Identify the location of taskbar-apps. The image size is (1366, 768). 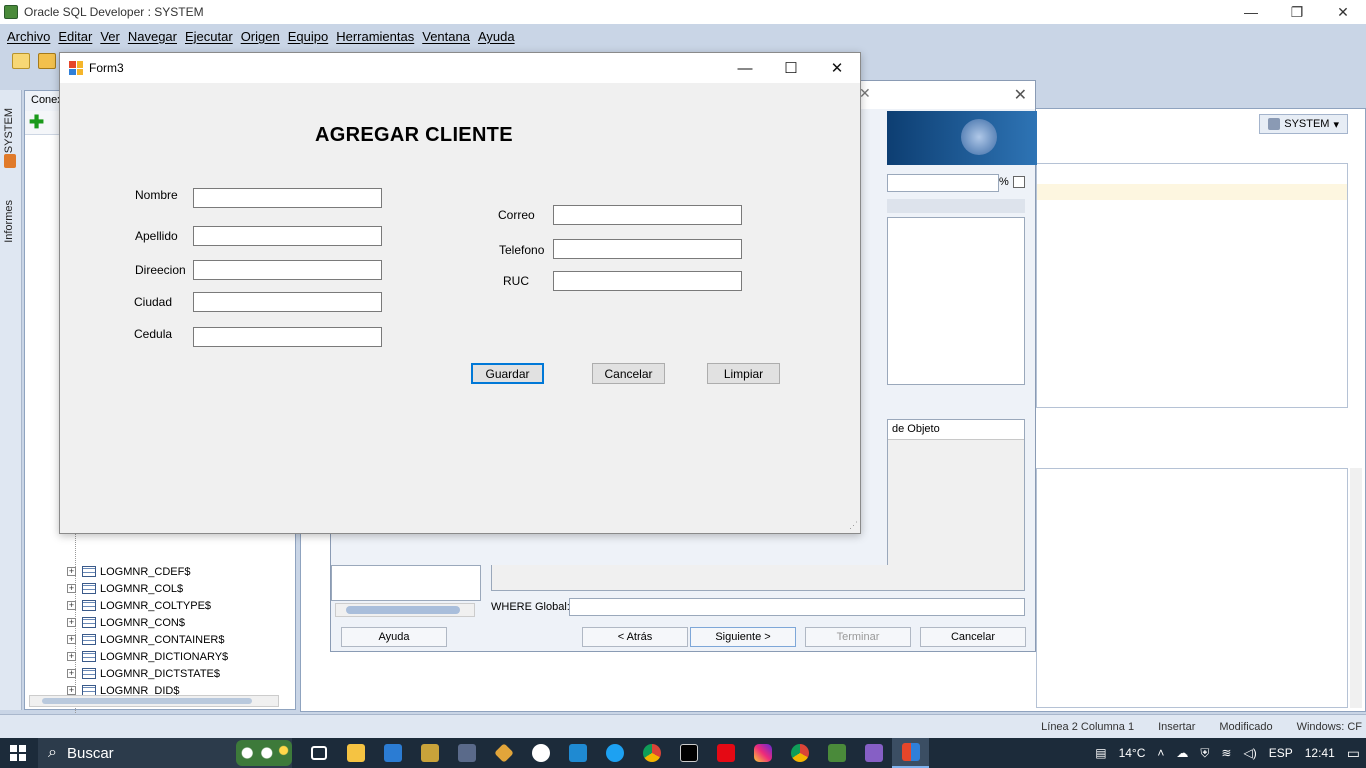
(614, 753).